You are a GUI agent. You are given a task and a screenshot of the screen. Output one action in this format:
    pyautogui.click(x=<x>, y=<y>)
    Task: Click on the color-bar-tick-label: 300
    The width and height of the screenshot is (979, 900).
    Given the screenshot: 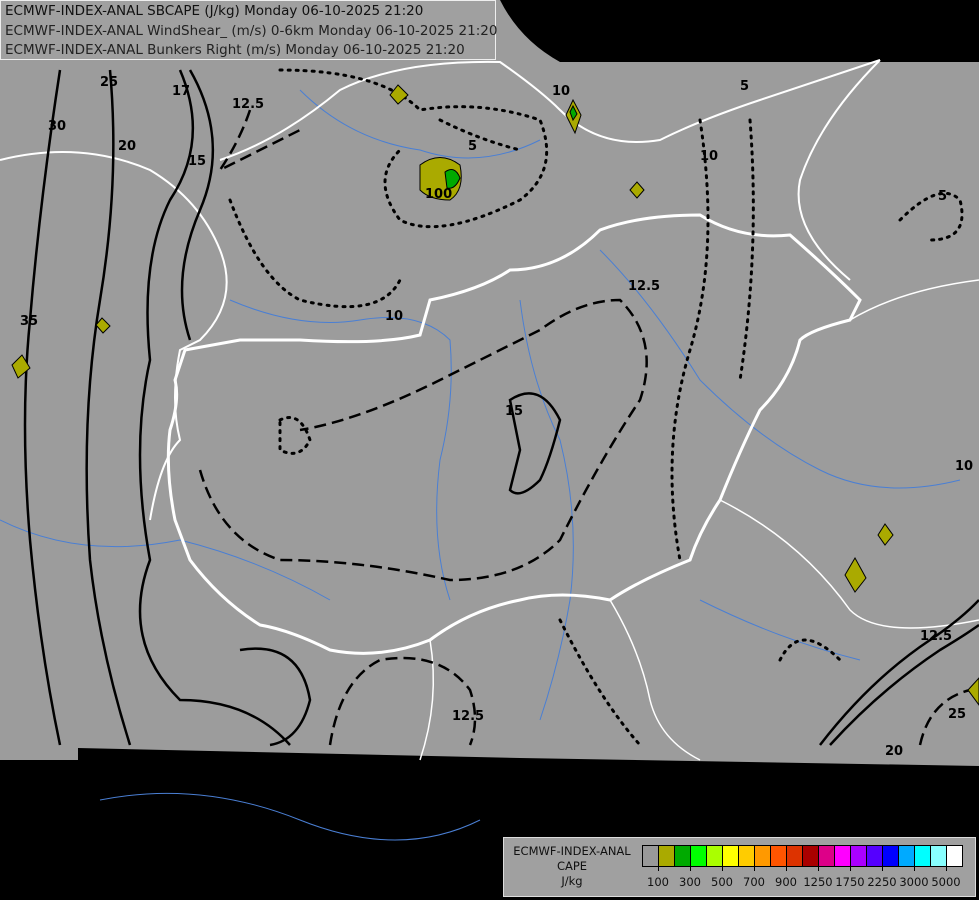 What is the action you would take?
    pyautogui.click(x=690, y=882)
    